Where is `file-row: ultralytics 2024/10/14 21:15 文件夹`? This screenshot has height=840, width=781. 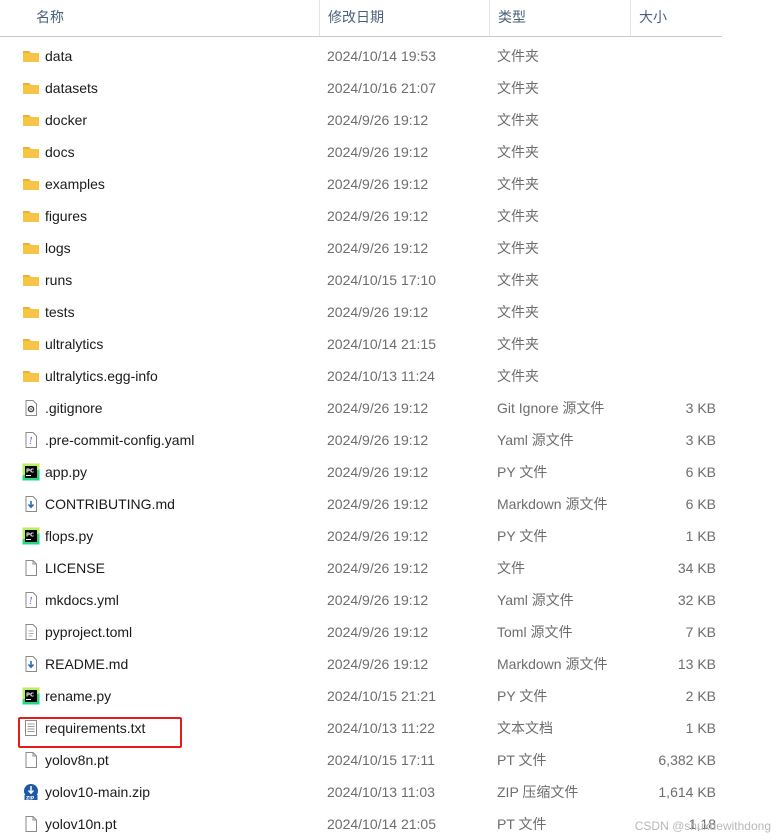 file-row: ultralytics 2024/10/14 21:15 文件夹 is located at coordinates (390, 344).